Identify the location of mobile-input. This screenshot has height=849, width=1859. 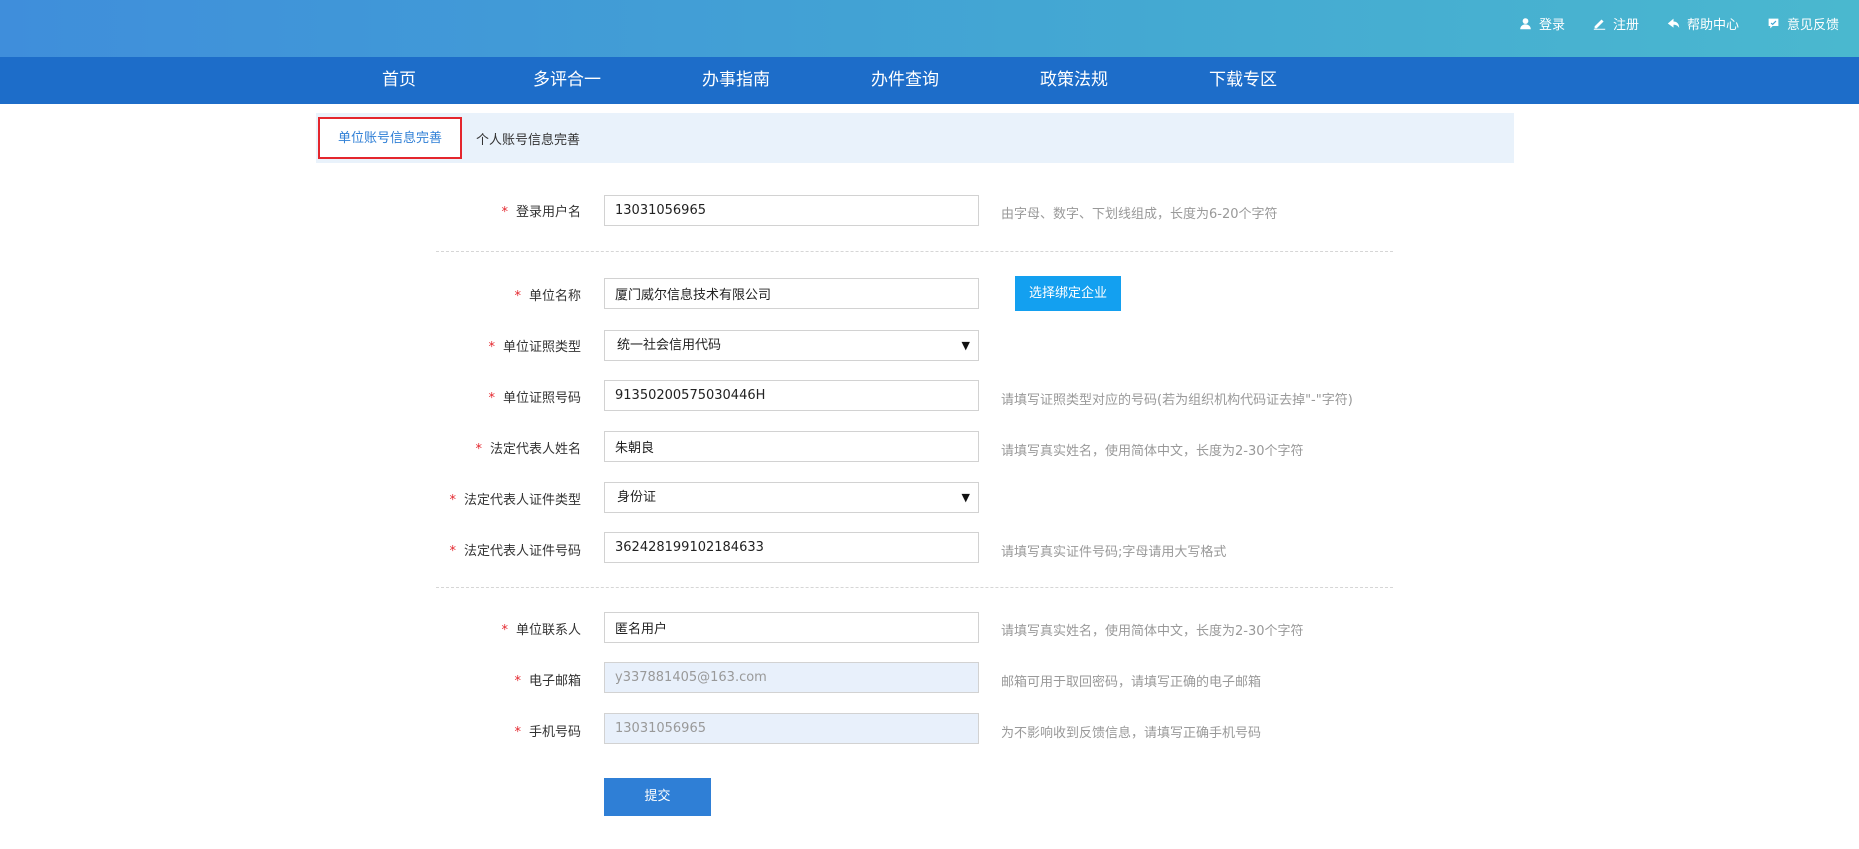
(791, 728).